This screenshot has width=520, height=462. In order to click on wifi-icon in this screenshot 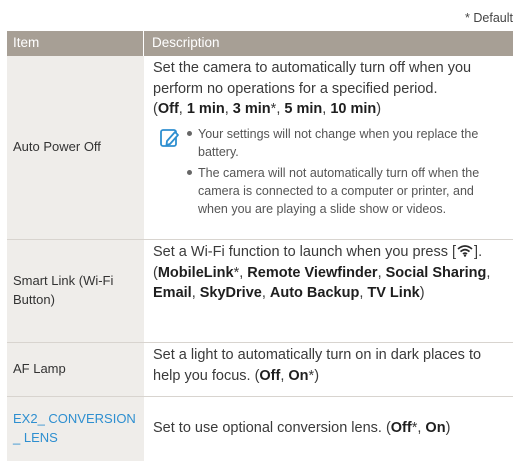, I will do `click(465, 251)`.